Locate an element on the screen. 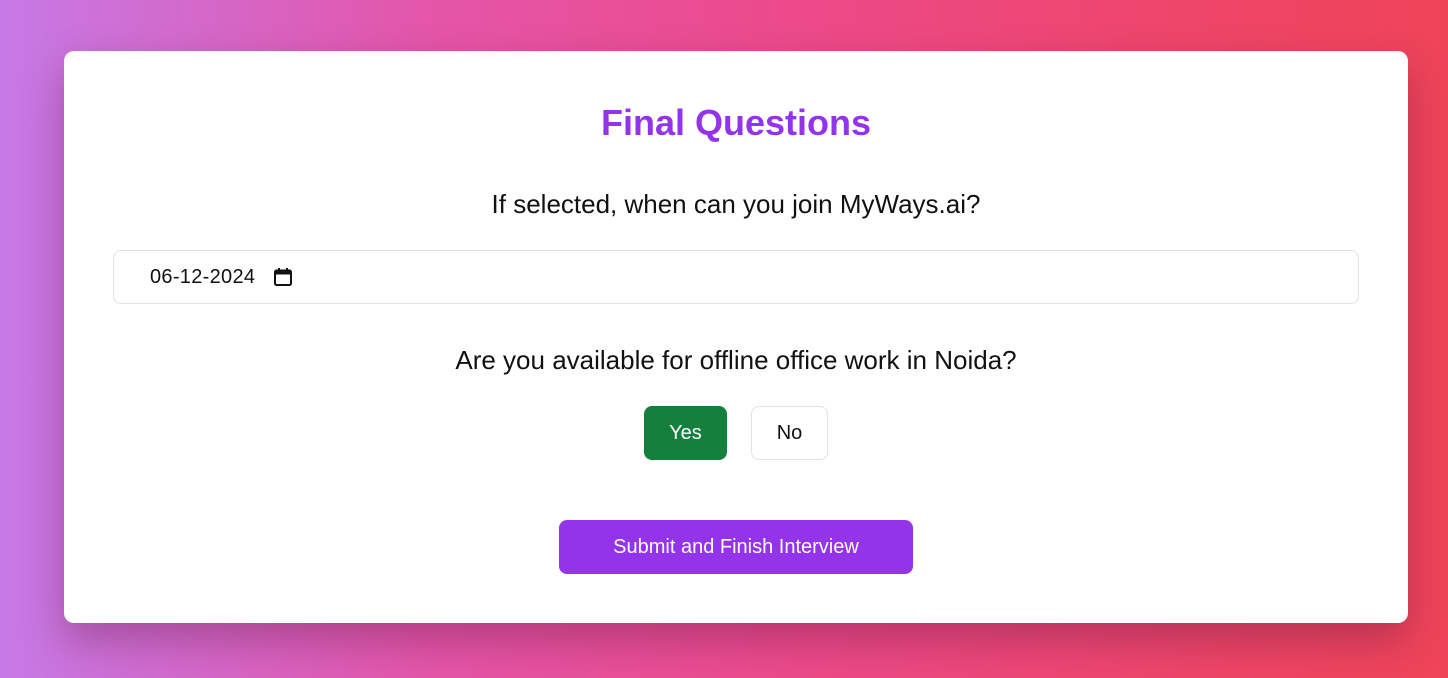 Image resolution: width=1448 pixels, height=678 pixels. no-button: No is located at coordinates (789, 433).